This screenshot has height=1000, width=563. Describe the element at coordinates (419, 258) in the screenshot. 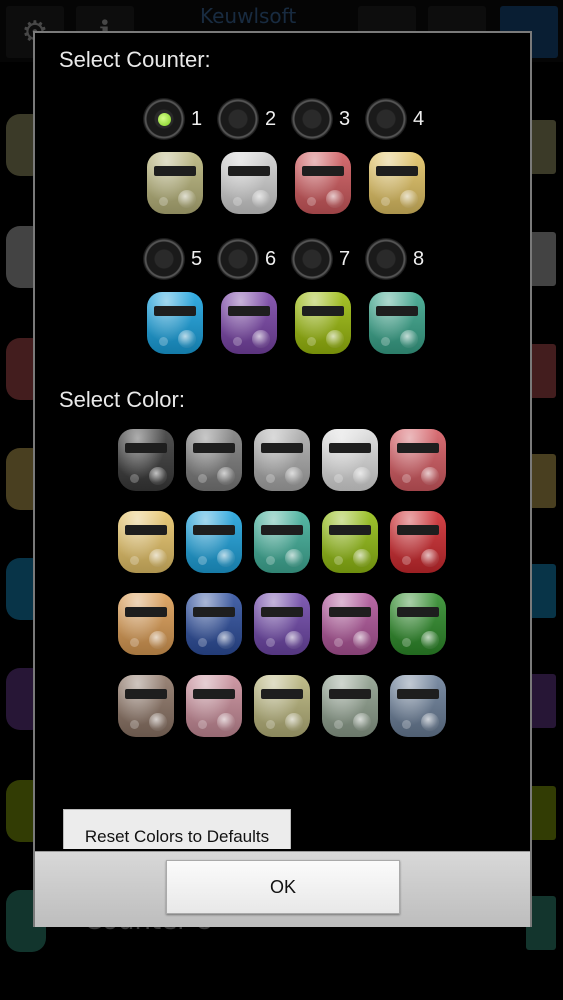

I see `radio-label: 8` at that location.